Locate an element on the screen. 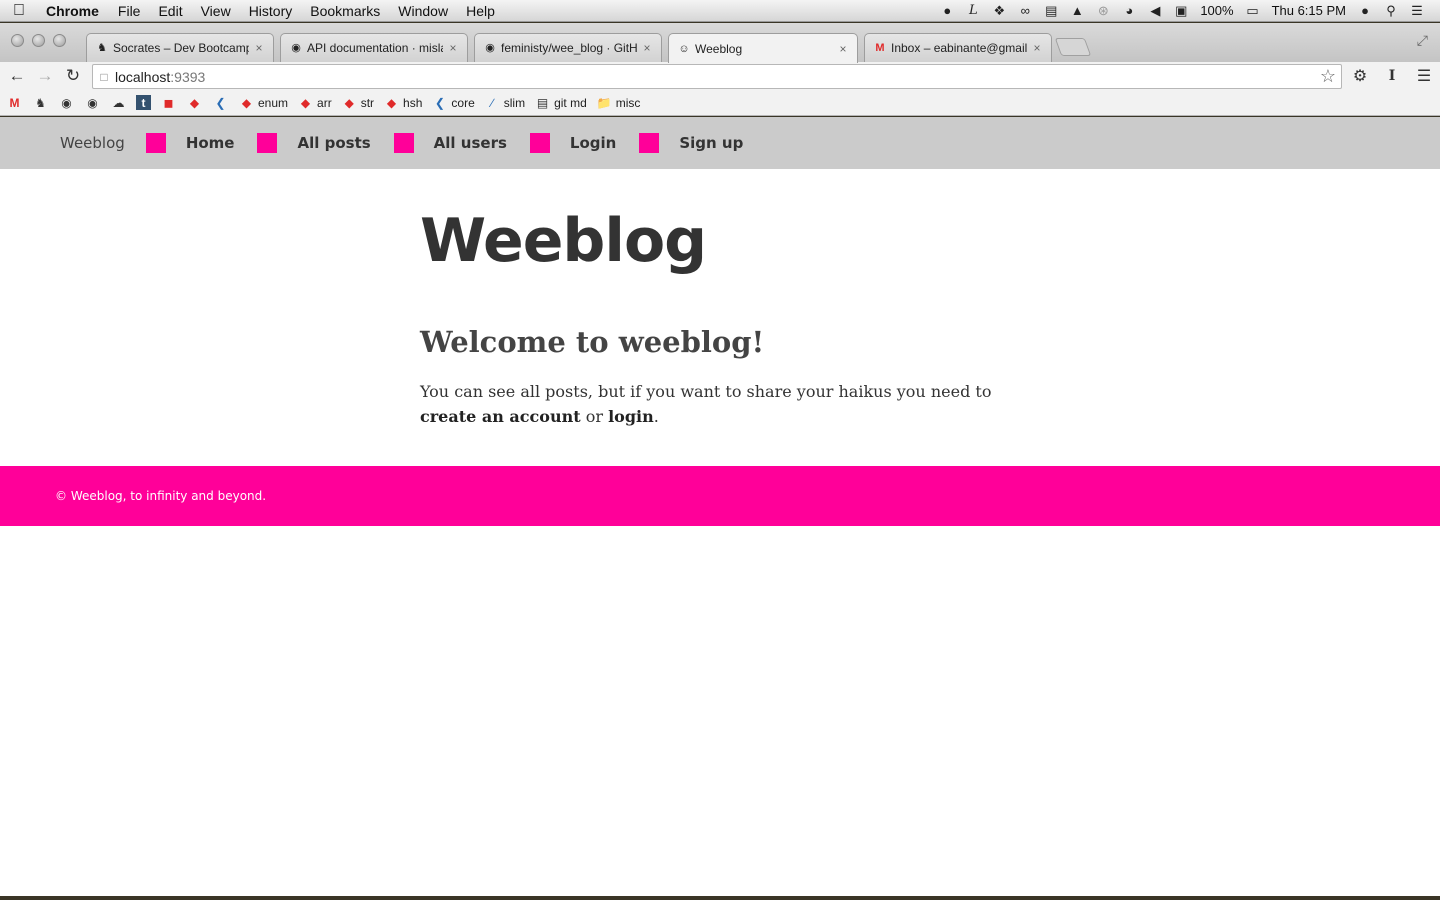 This screenshot has height=900, width=1440. extension-icons: ⚙ I ☰ is located at coordinates (1392, 76).